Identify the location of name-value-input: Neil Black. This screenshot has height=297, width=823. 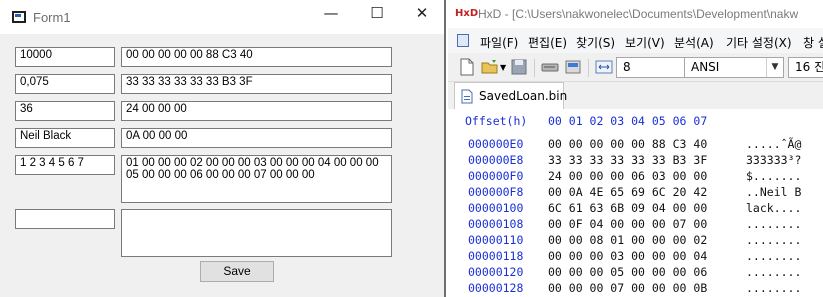
(65, 138).